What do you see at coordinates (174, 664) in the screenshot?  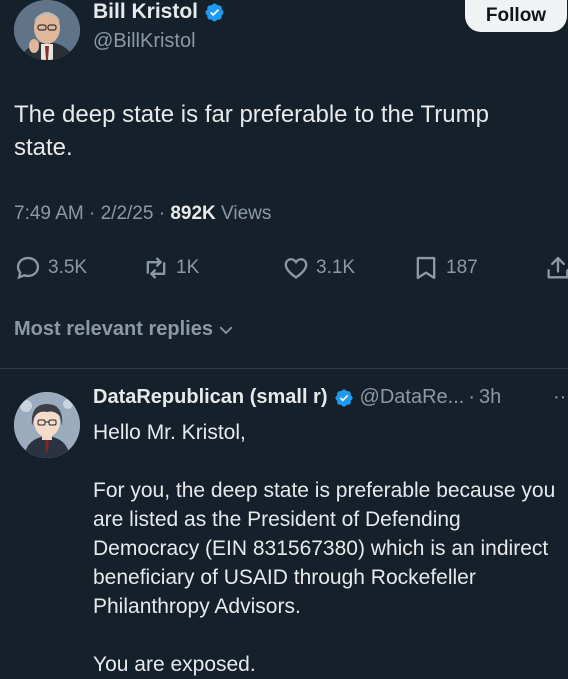 I see `reply-line: You are exposed.` at bounding box center [174, 664].